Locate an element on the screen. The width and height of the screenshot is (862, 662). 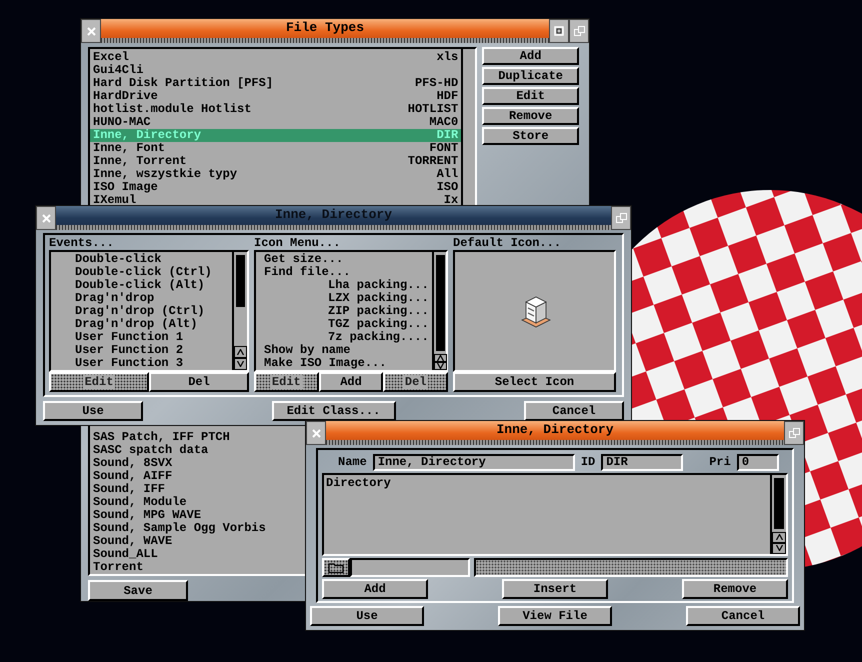
save-button: Save is located at coordinates (138, 590).